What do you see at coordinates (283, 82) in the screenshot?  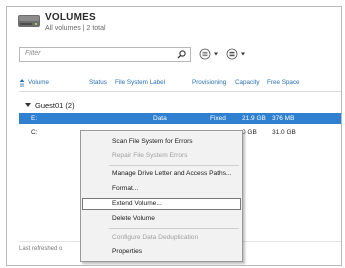 I see `column-header-free-space: Free Space` at bounding box center [283, 82].